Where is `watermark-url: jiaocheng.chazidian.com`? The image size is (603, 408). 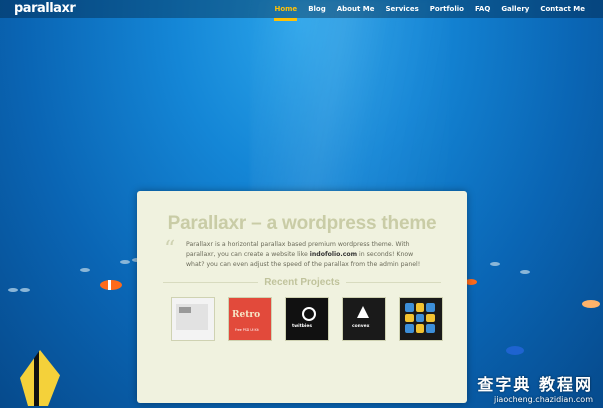
watermark-url: jiaocheng.chazidian.com is located at coordinates (543, 399).